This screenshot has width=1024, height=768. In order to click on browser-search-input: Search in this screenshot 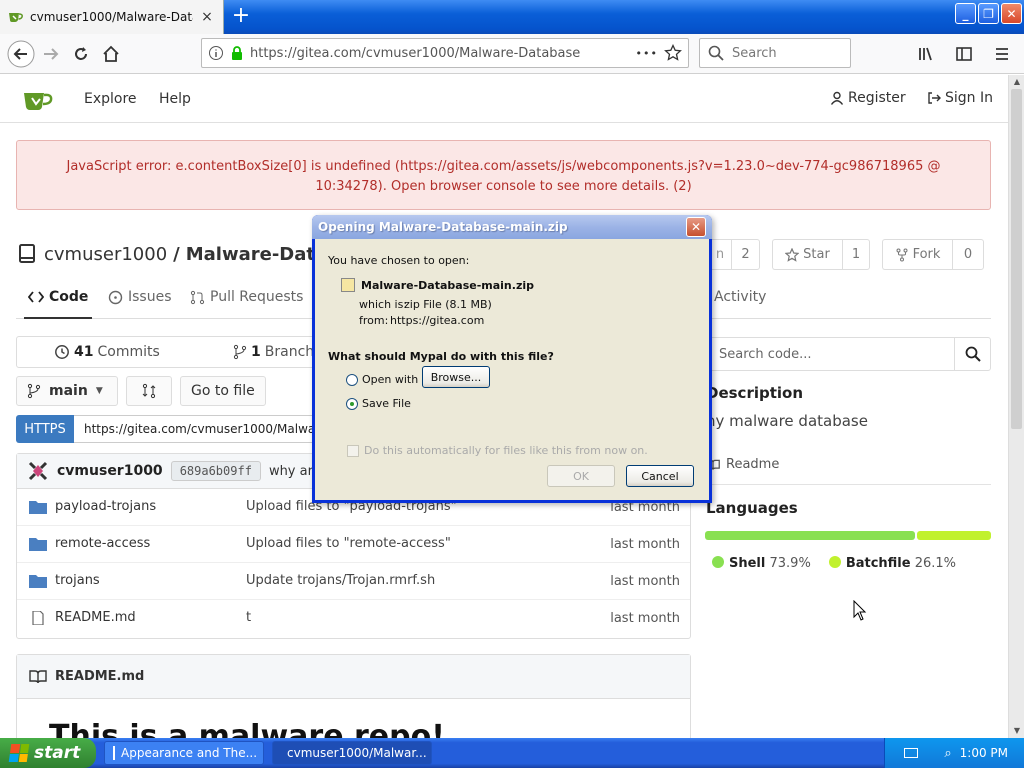, I will do `click(775, 53)`.